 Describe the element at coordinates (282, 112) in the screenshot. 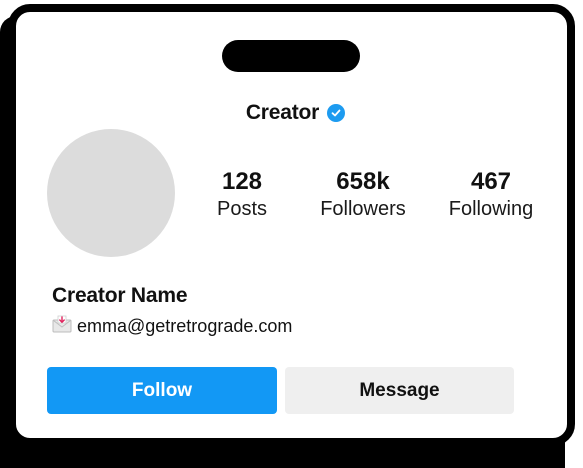

I see `username: Creator` at that location.